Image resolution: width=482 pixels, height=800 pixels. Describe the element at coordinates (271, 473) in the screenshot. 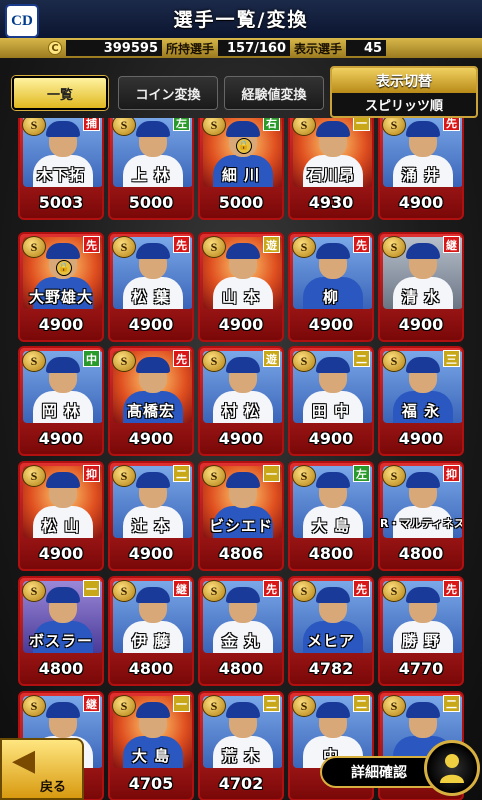

I see `position-badge: 一` at that location.